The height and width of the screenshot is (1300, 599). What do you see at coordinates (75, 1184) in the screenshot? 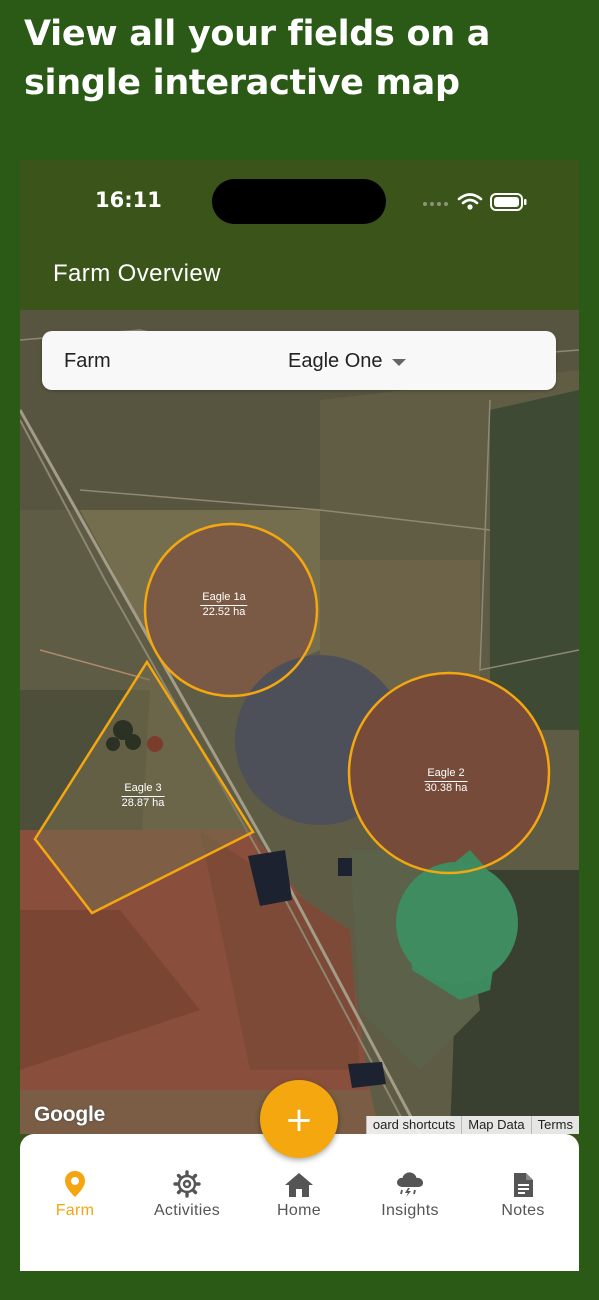
I see `location-pin-icon` at bounding box center [75, 1184].